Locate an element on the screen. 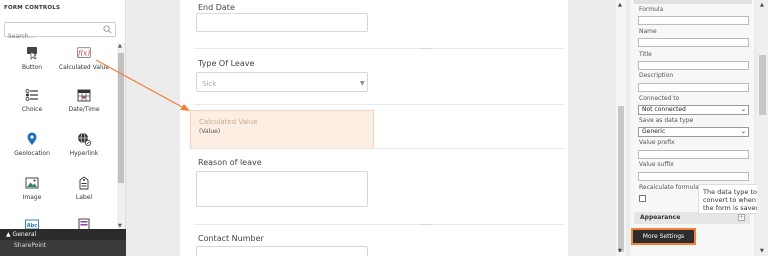 The image size is (768, 256). control-label-item: Label is located at coordinates (84, 189).